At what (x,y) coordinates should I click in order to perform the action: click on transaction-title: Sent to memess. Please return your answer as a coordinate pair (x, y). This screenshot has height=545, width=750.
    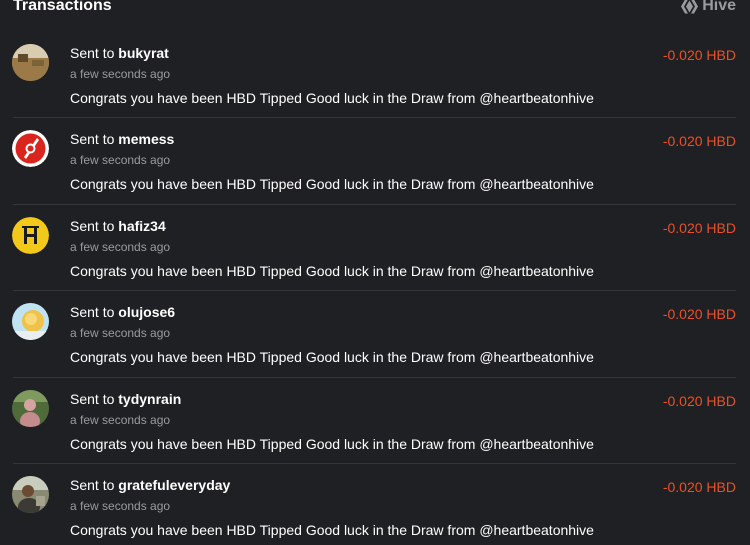
    Looking at the image, I should click on (122, 139).